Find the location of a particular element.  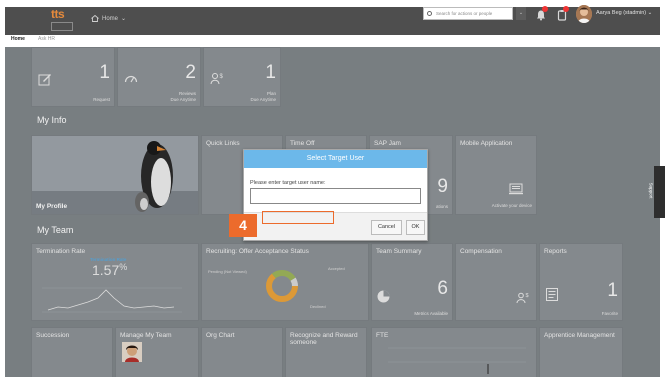

target-user-input is located at coordinates (335, 196).